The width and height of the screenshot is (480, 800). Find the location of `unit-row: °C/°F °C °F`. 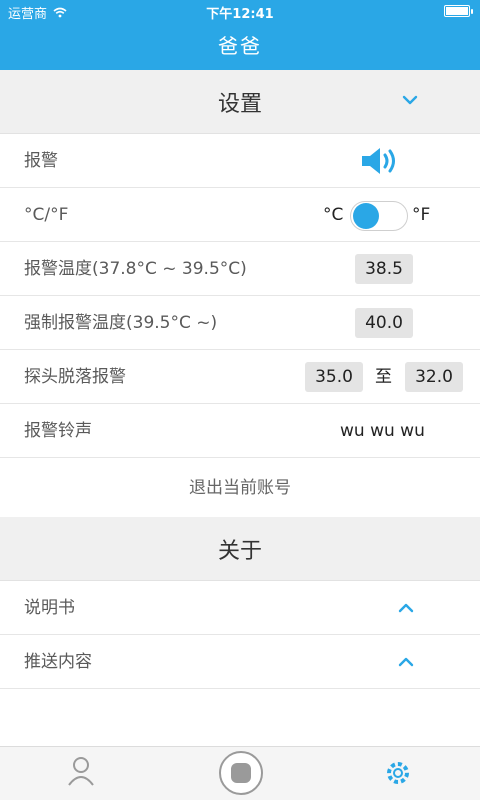

unit-row: °C/°F °C °F is located at coordinates (240, 215).